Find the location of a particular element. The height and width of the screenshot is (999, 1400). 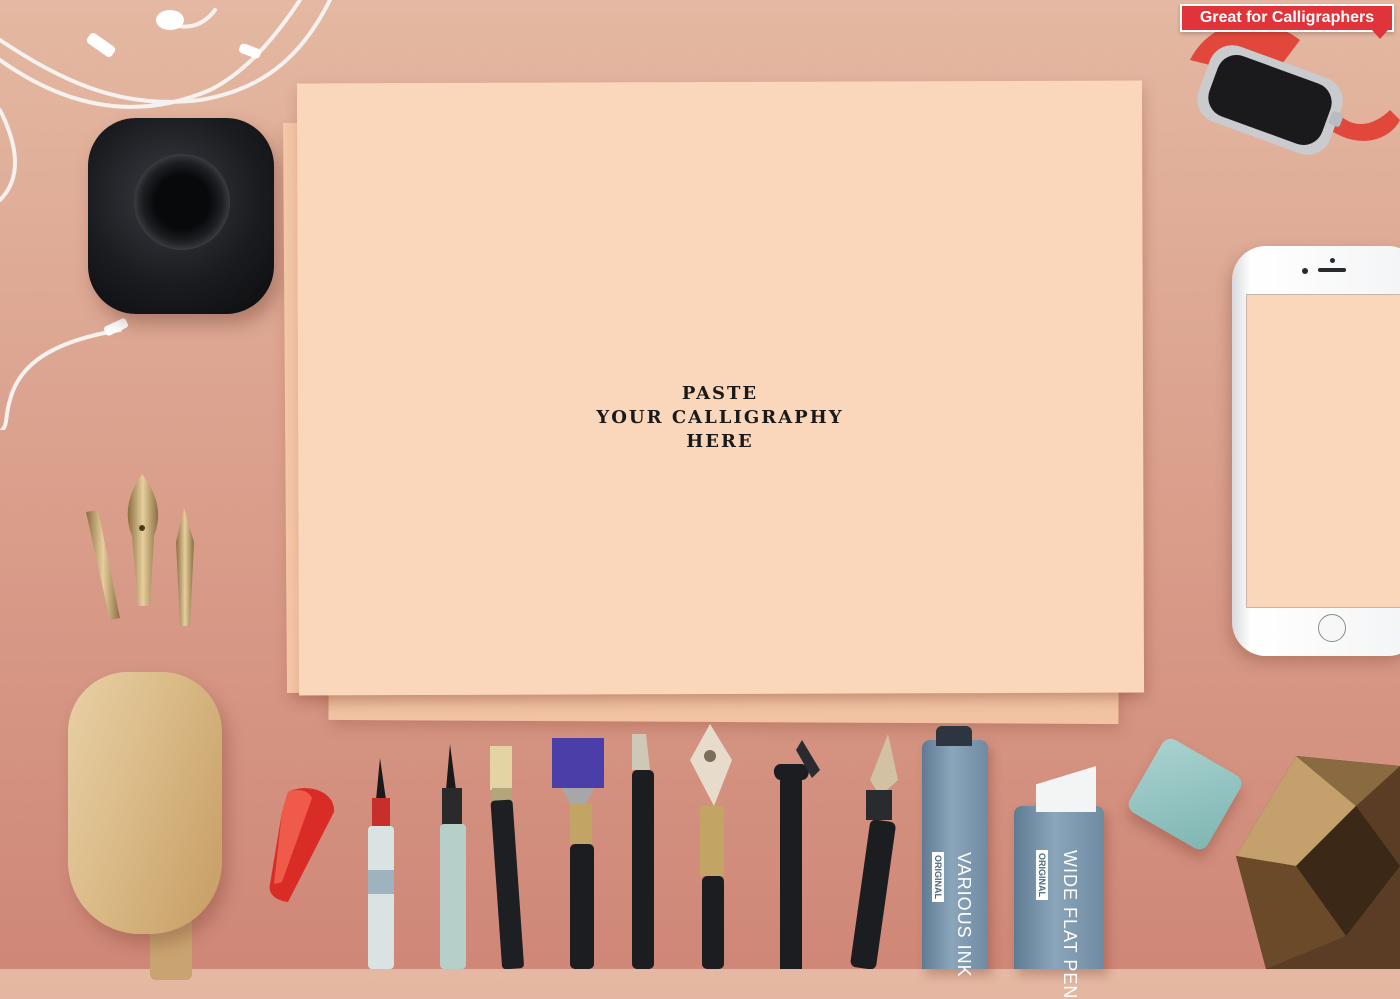

phone-sensor is located at coordinates (1332, 260).